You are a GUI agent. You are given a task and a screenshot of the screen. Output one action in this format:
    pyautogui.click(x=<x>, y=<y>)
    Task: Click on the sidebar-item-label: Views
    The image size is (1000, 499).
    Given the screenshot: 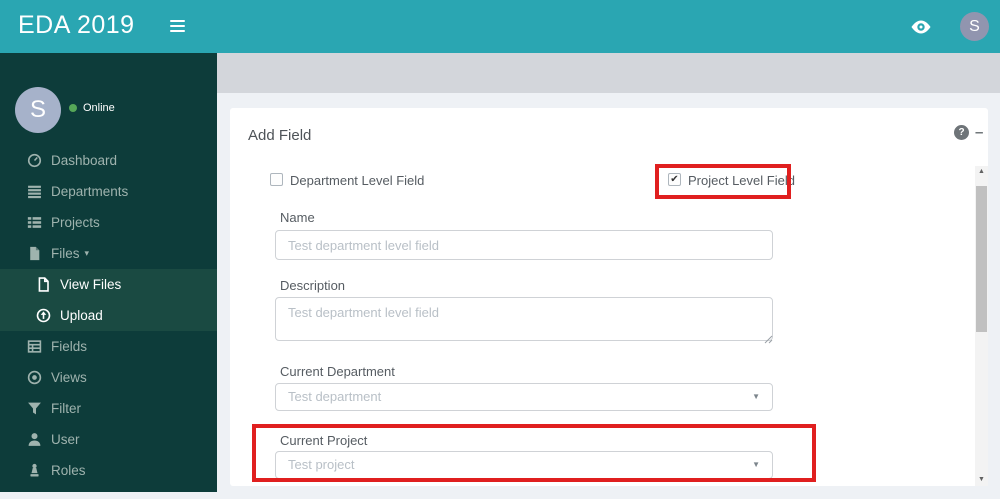 What is the action you would take?
    pyautogui.click(x=69, y=377)
    